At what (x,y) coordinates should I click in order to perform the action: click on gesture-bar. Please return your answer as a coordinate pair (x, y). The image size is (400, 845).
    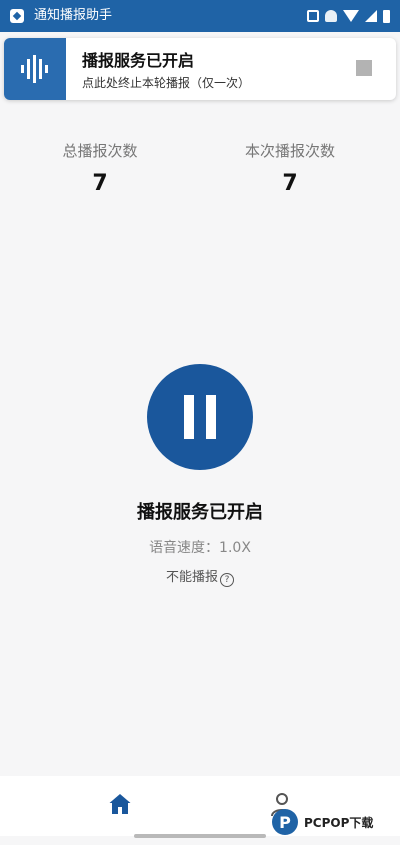
    Looking at the image, I should click on (200, 836).